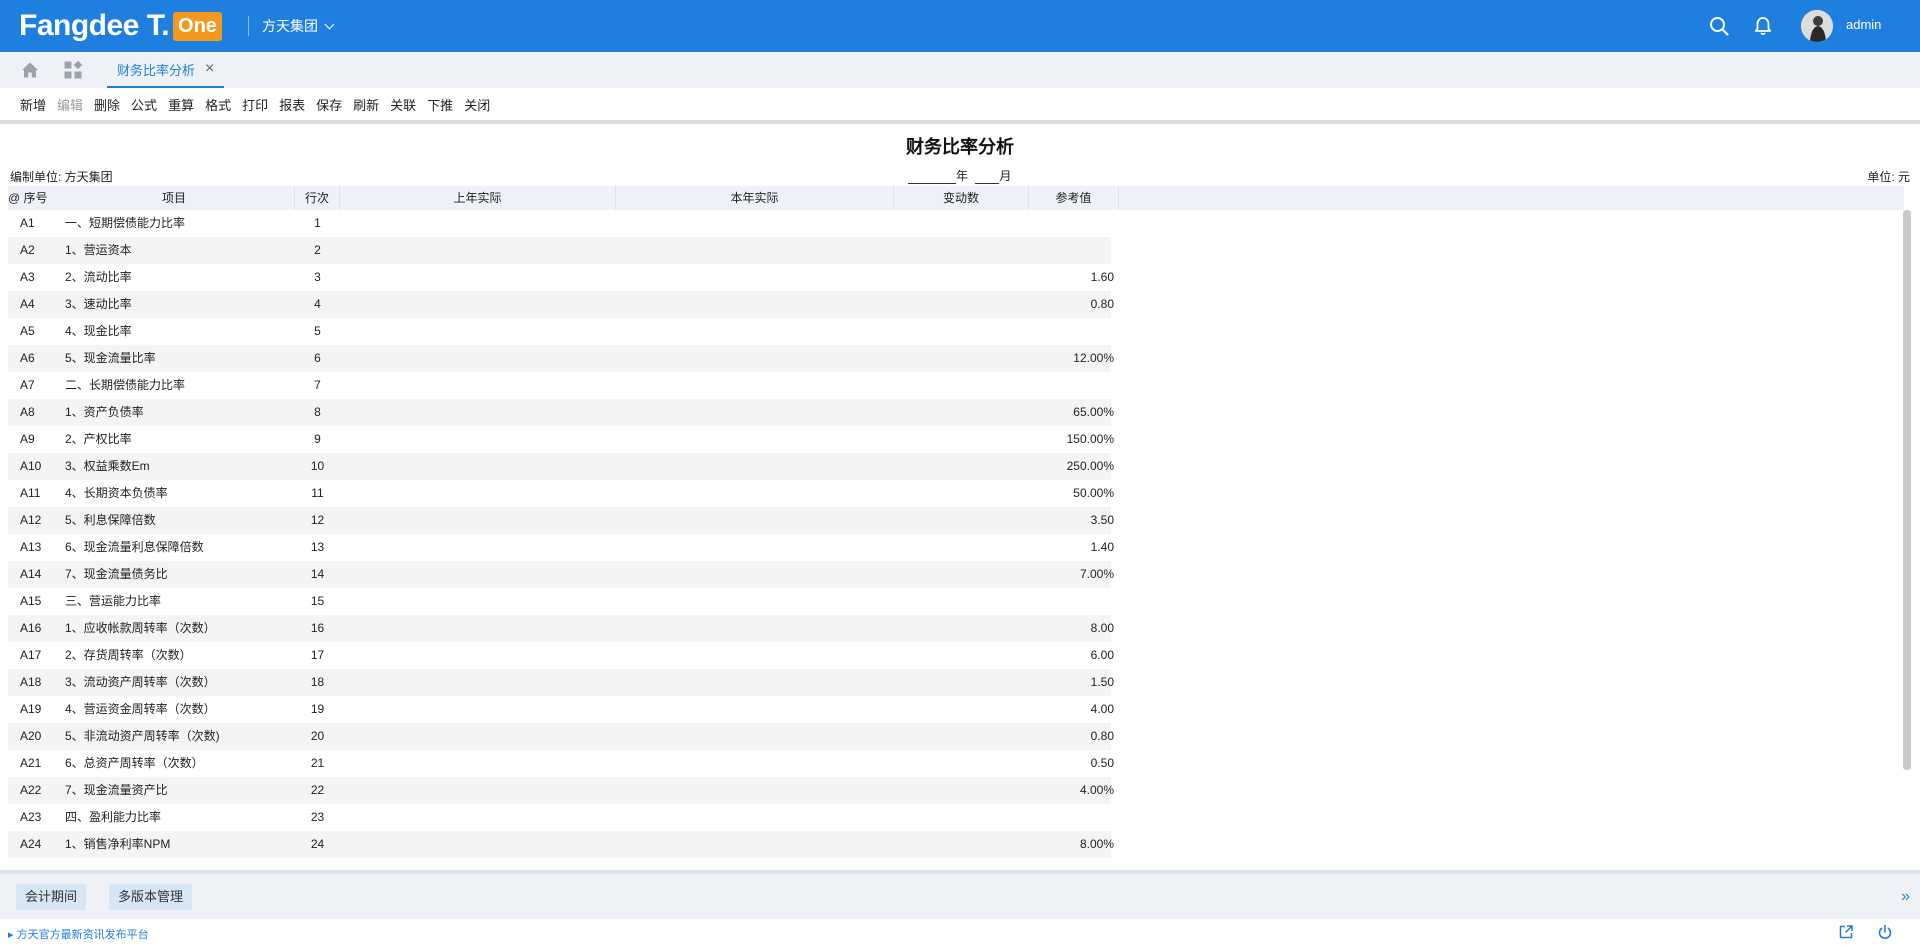 This screenshot has height=945, width=1920. I want to click on table-row: A14 7、现金流量债务比 14 7.00%, so click(561, 574).